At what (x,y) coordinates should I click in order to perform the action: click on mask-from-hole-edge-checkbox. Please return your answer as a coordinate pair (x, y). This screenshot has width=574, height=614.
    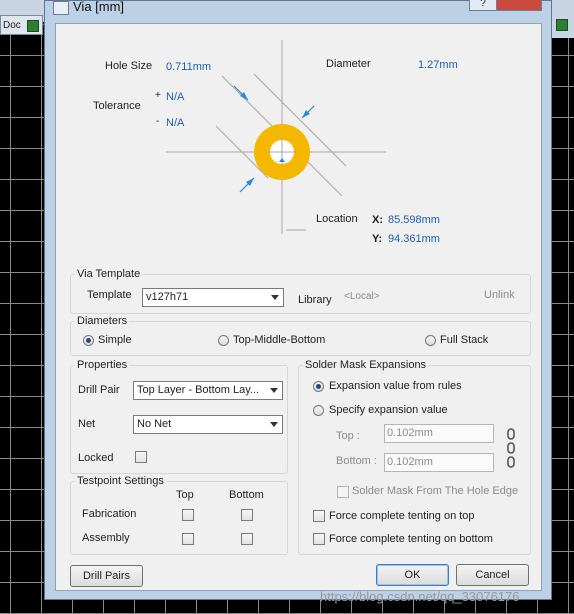
    Looking at the image, I should click on (343, 492).